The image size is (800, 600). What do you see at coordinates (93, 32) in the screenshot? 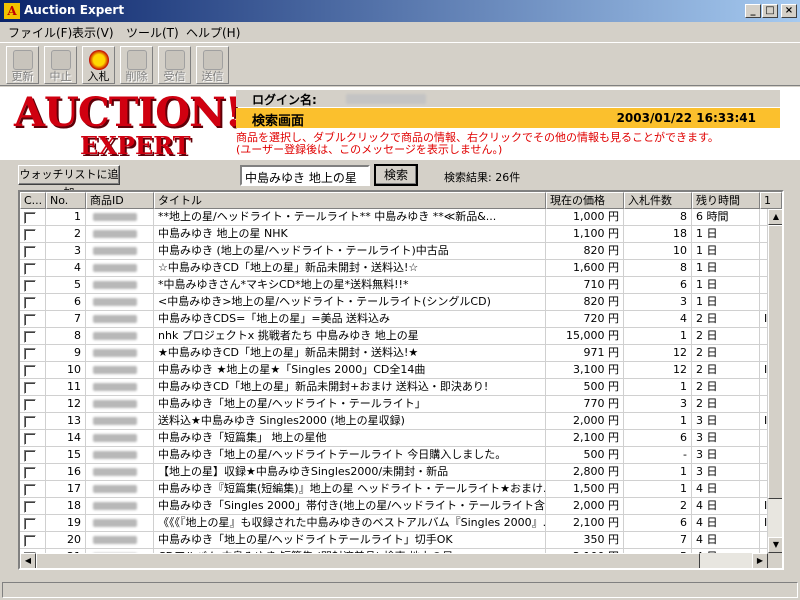
I see `menu-view: 表示(V)` at bounding box center [93, 32].